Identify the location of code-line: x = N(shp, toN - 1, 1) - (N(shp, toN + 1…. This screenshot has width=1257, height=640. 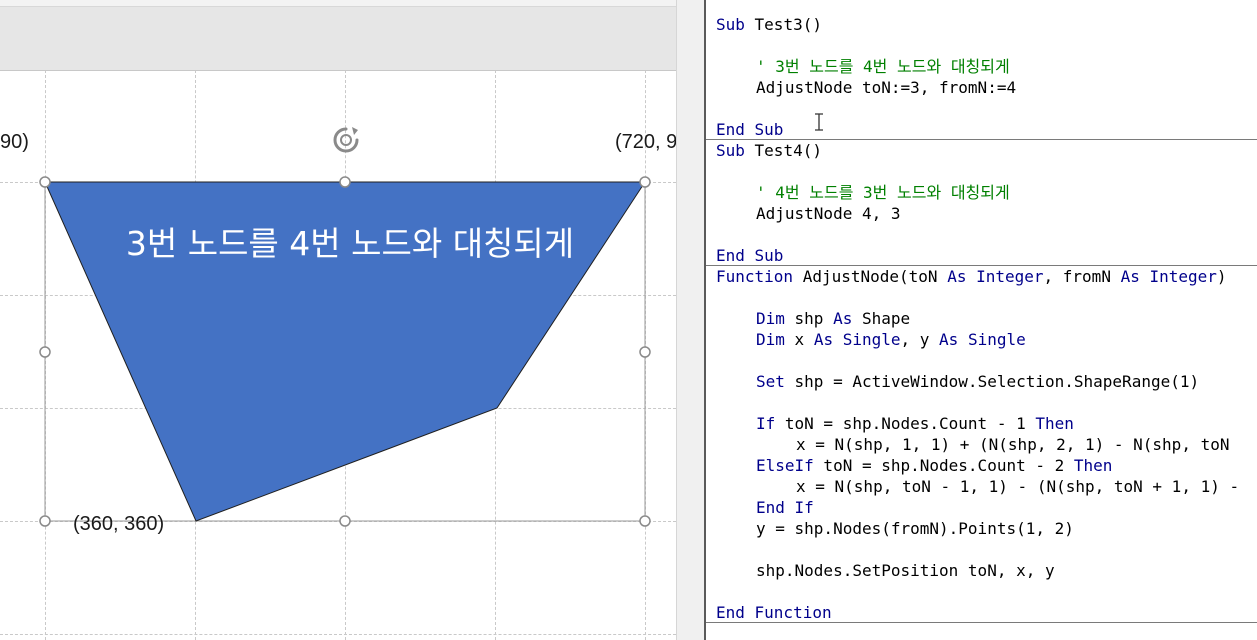
(1018, 486).